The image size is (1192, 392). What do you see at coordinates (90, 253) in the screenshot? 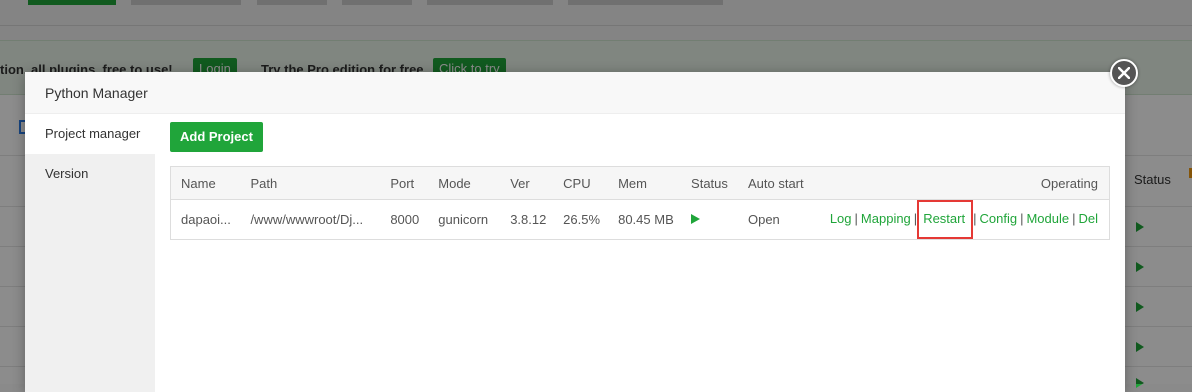
I see `dialog-sidebar: Project manager Version` at bounding box center [90, 253].